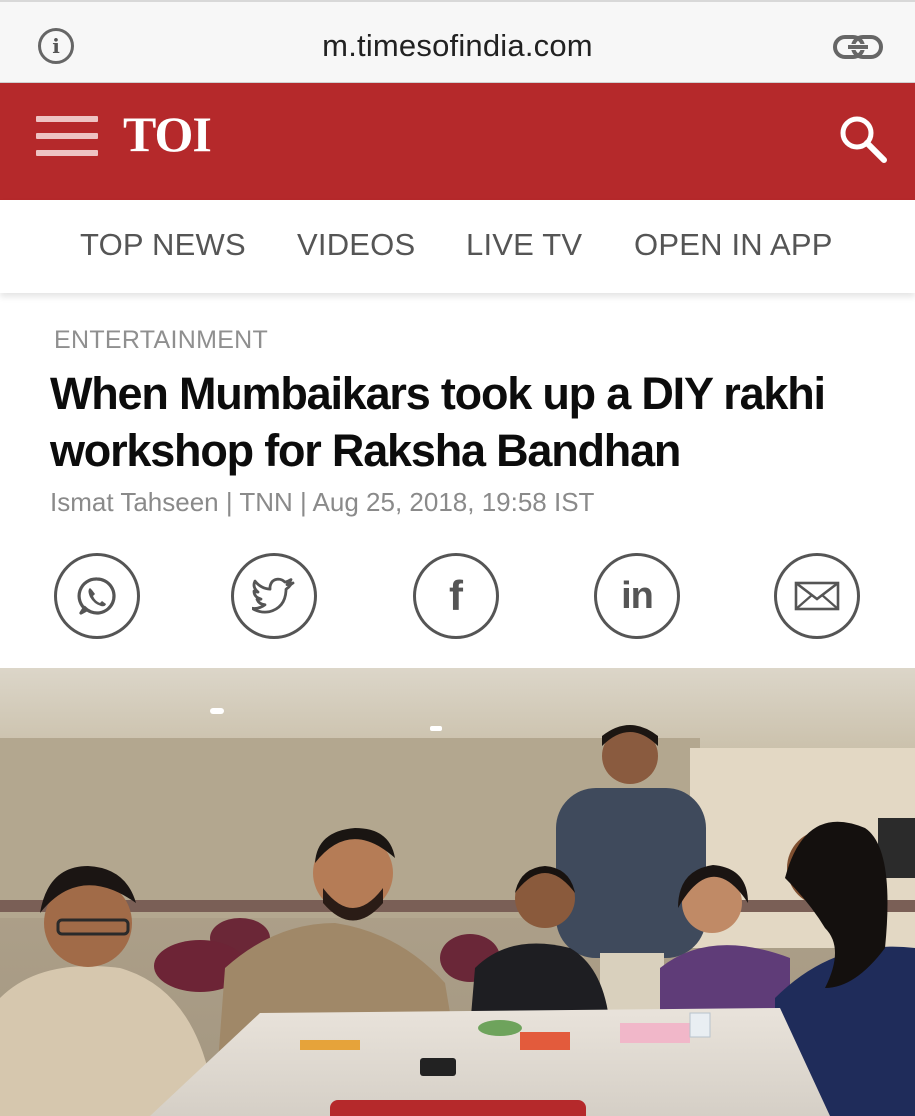  I want to click on facebook-share-button: f, so click(456, 596).